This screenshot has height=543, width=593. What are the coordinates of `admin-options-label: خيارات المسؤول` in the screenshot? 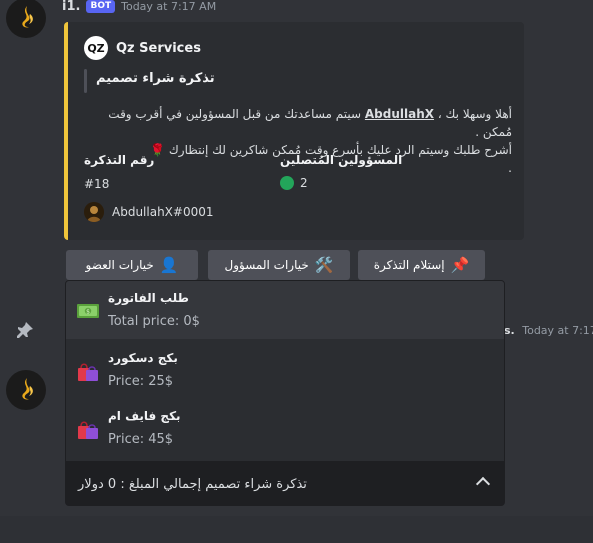 It's located at (266, 265).